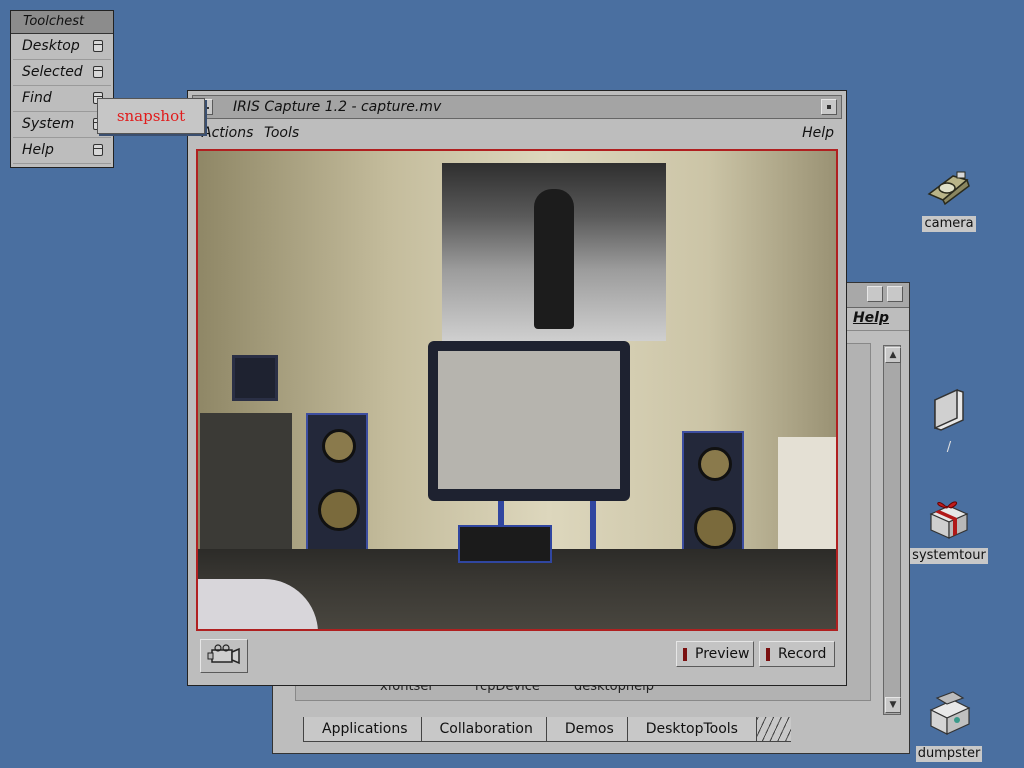  Describe the element at coordinates (949, 556) in the screenshot. I see `desktop-icon-label: systemtour` at that location.